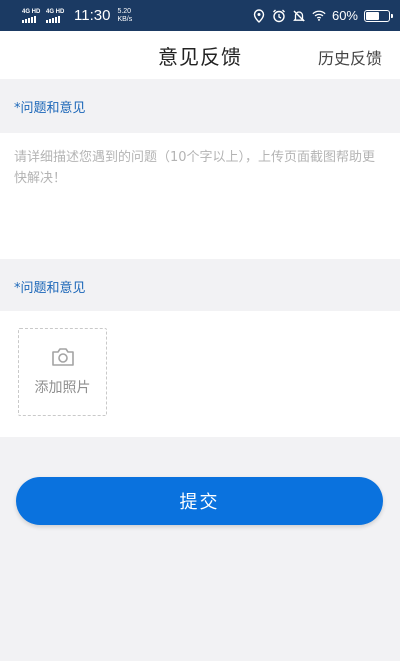 Image resolution: width=400 pixels, height=661 pixels. What do you see at coordinates (200, 15) in the screenshot?
I see `status-bar: 4G HD 4G HD 11:30 5.20 KB/s 60%` at bounding box center [200, 15].